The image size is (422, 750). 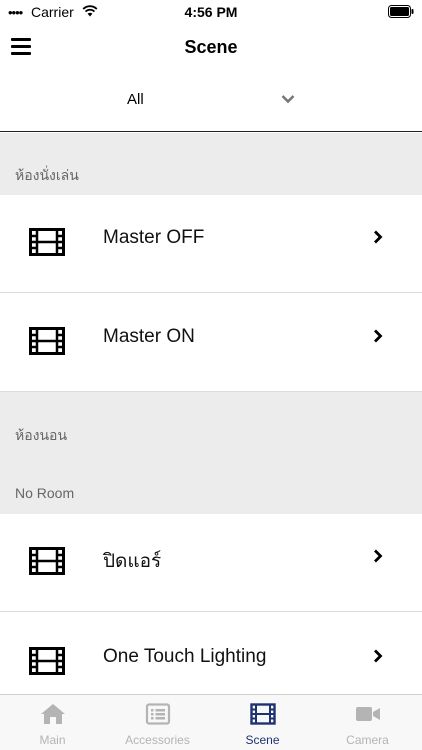 What do you see at coordinates (45, 493) in the screenshot?
I see `section-title: No Room` at bounding box center [45, 493].